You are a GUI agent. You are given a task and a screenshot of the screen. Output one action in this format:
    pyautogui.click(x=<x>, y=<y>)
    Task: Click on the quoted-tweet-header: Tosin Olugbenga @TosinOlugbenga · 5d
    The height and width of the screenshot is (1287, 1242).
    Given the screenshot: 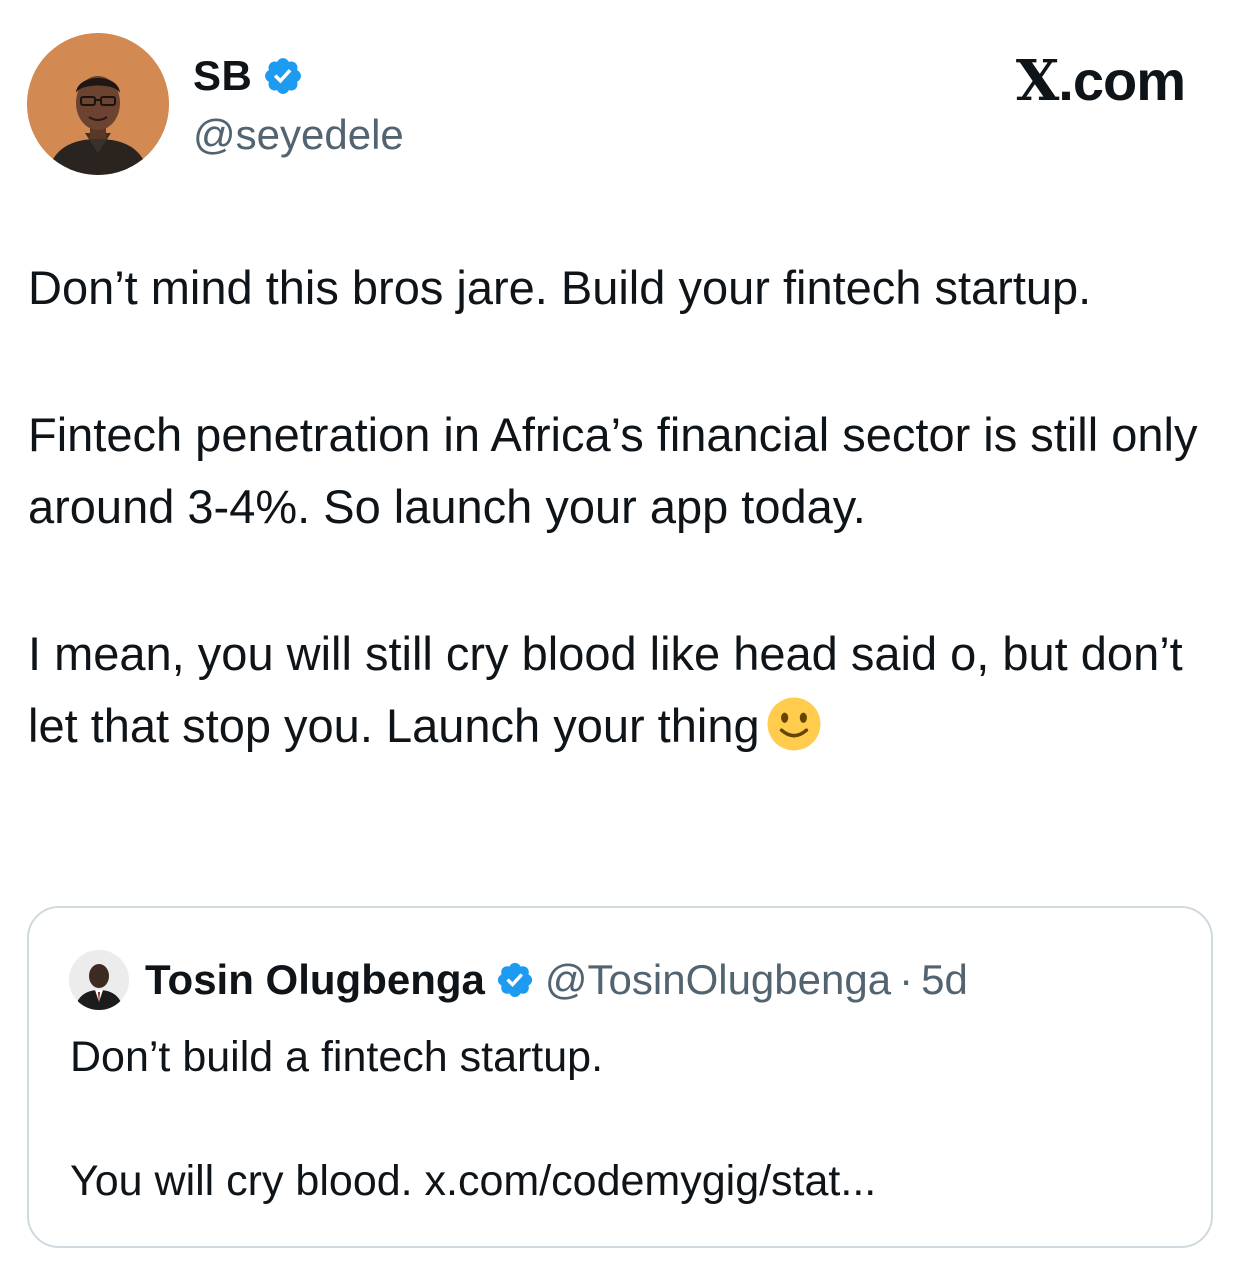 What is the action you would take?
    pyautogui.click(x=518, y=980)
    